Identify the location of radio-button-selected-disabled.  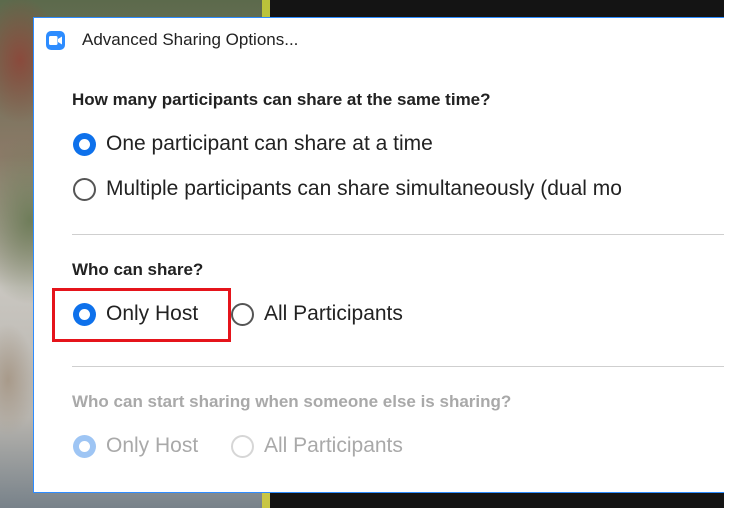
(84, 446).